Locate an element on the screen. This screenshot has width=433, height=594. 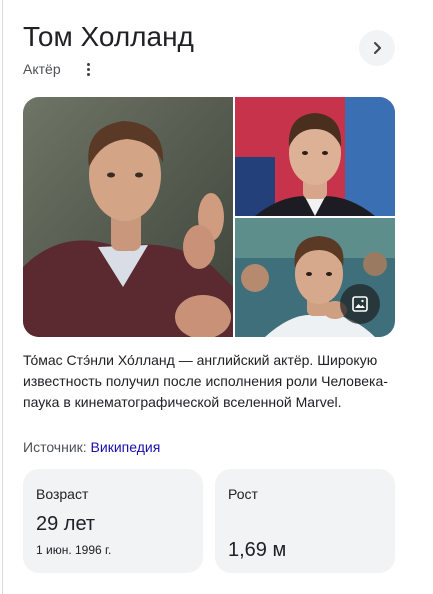
photo-top-right is located at coordinates (315, 156).